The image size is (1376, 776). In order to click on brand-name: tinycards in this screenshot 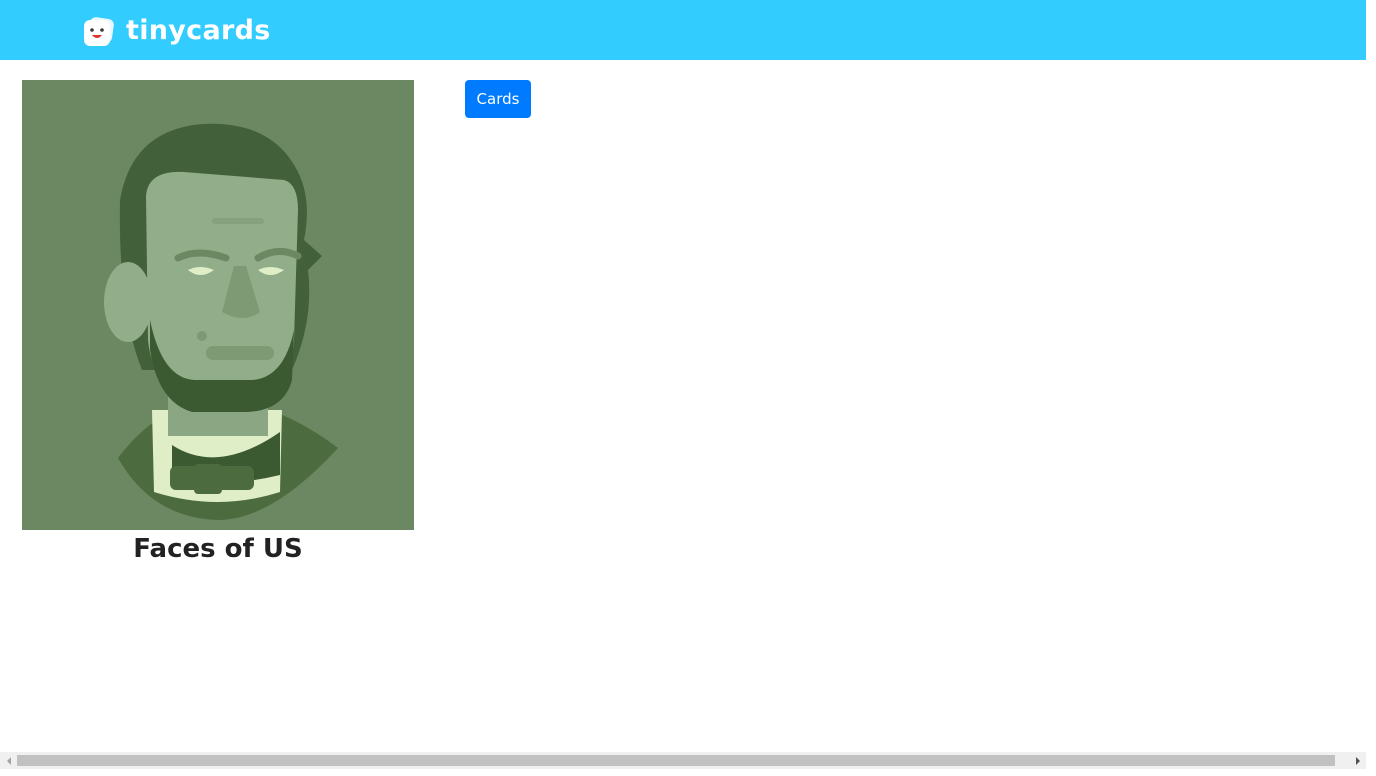, I will do `click(198, 30)`.